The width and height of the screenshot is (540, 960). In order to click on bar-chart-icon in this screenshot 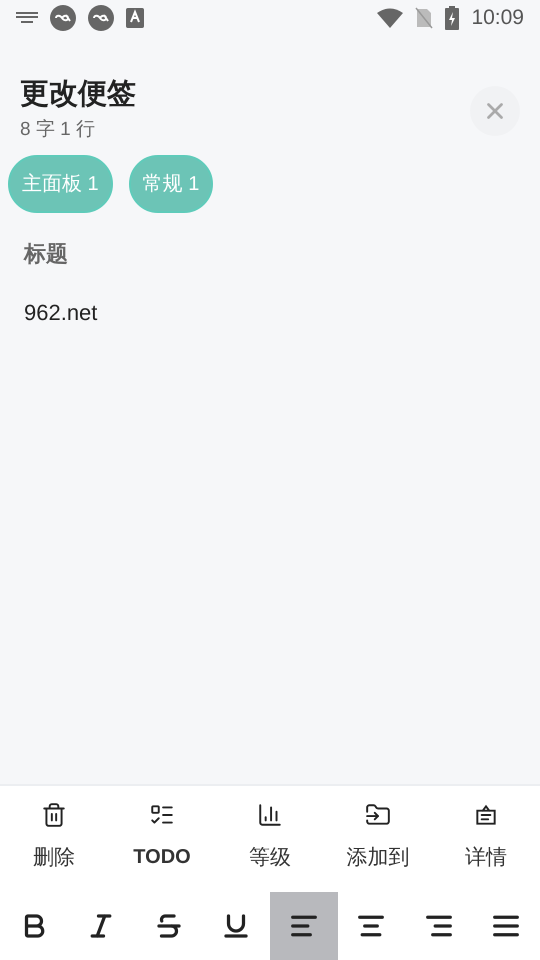, I will do `click(270, 815)`.